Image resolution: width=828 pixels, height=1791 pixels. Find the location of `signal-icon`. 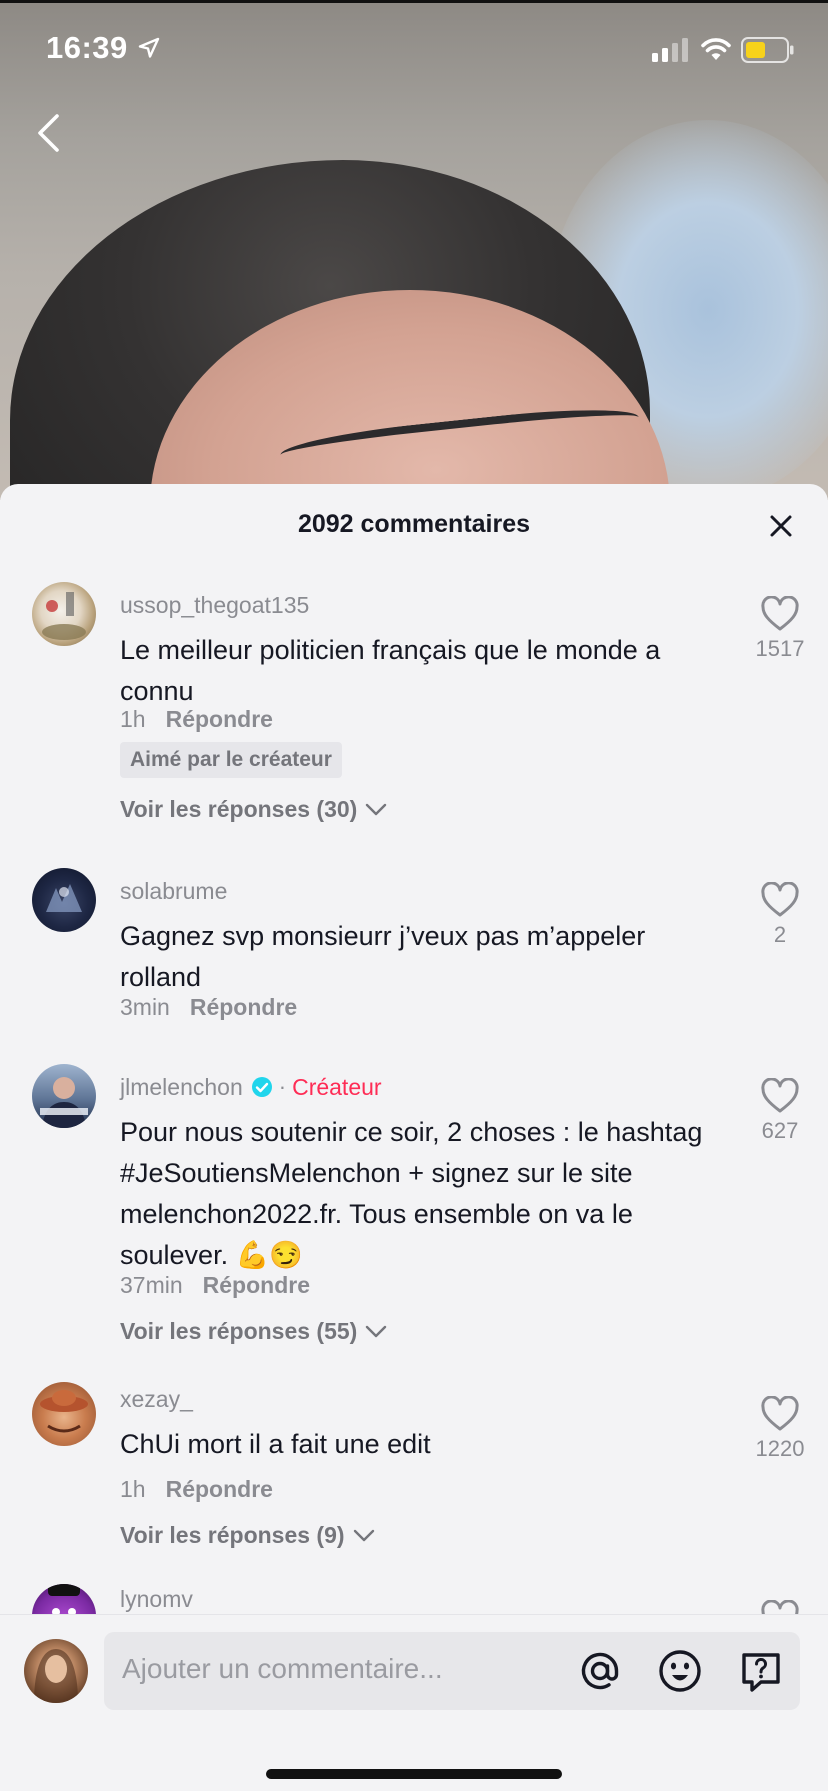

signal-icon is located at coordinates (670, 50).